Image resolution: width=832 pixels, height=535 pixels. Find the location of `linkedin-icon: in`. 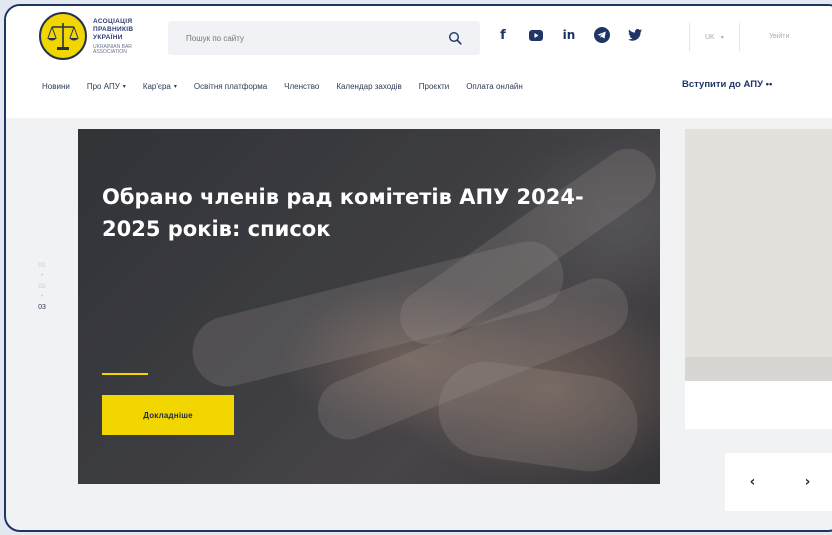

linkedin-icon: in is located at coordinates (569, 35).